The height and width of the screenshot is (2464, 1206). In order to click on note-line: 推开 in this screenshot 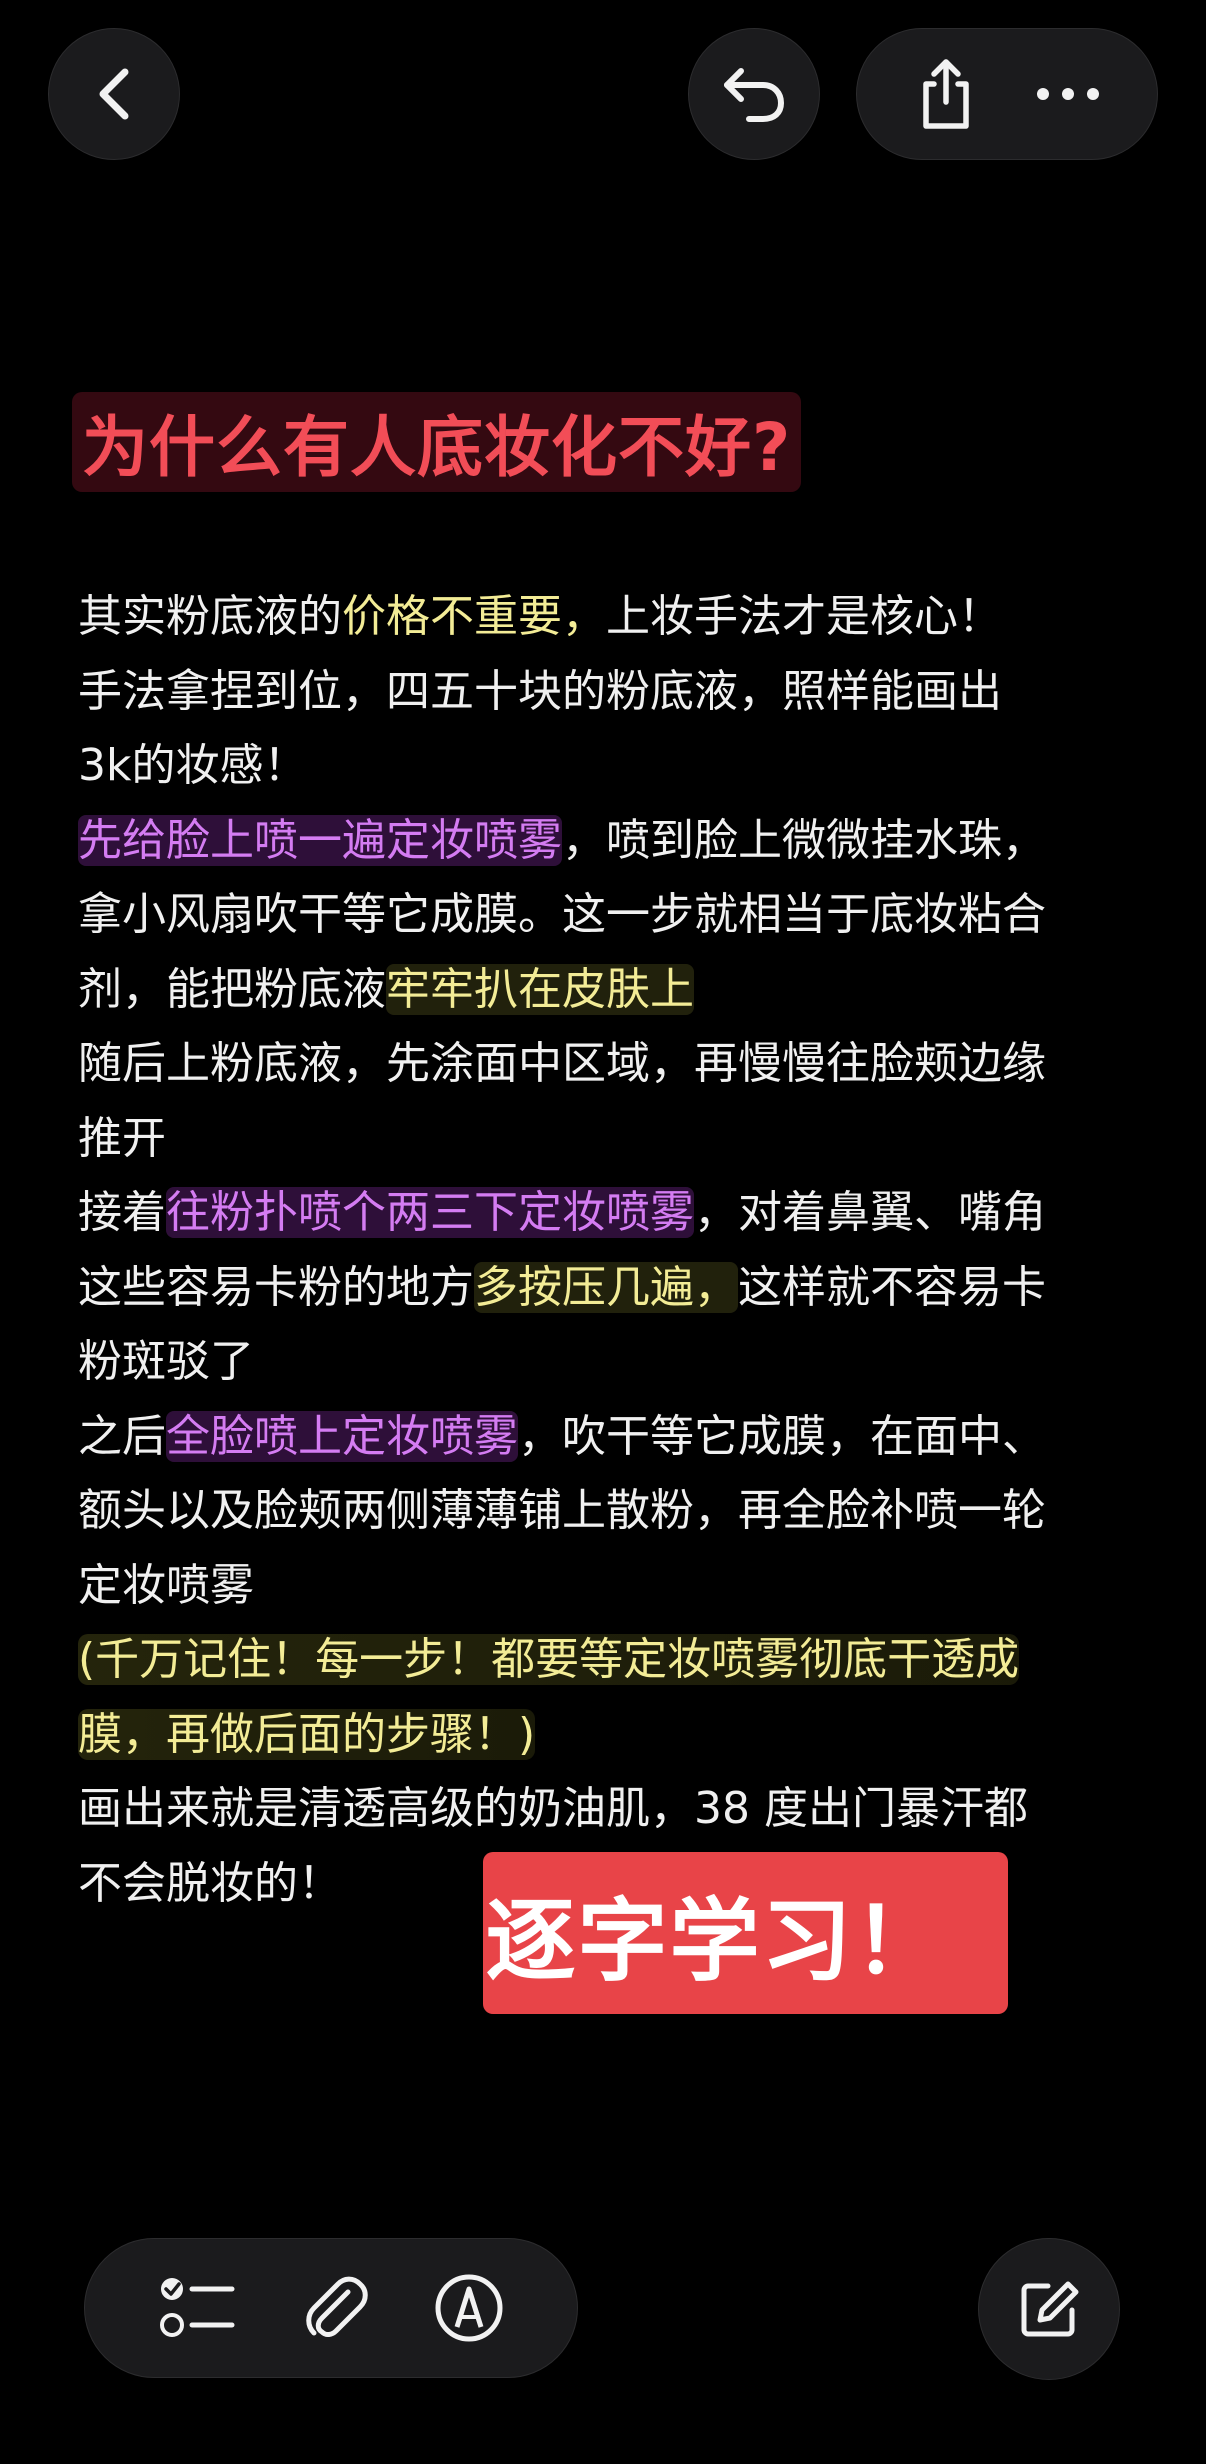, I will do `click(608, 1139)`.